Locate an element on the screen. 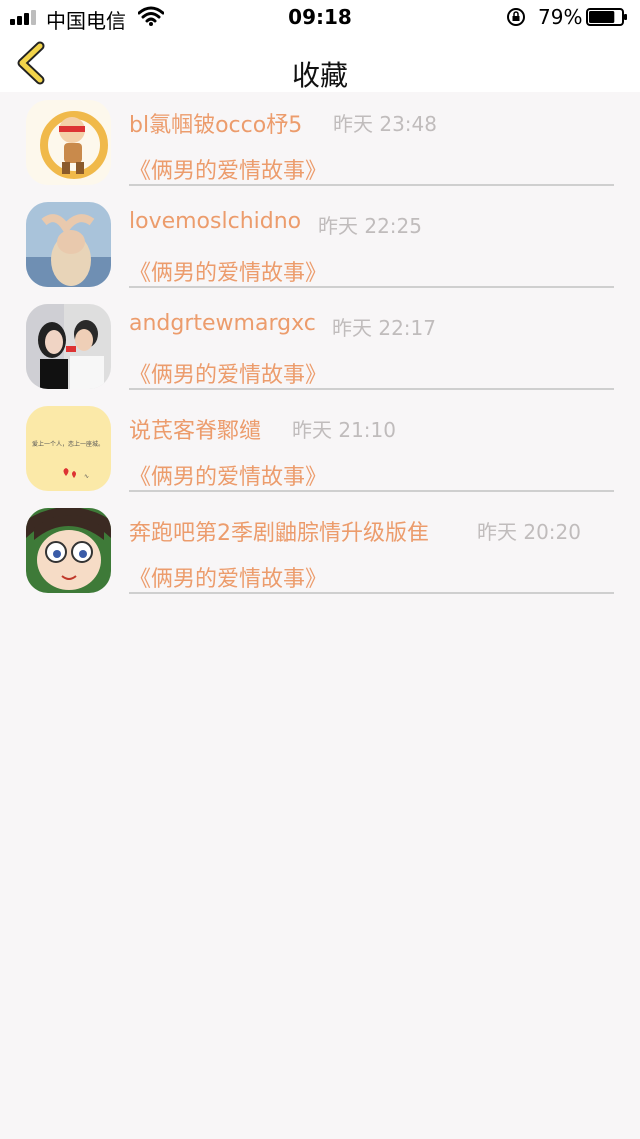 The height and width of the screenshot is (1139, 640). avatar-caption: 爱上一个人，恋上一座城。 is located at coordinates (68, 444).